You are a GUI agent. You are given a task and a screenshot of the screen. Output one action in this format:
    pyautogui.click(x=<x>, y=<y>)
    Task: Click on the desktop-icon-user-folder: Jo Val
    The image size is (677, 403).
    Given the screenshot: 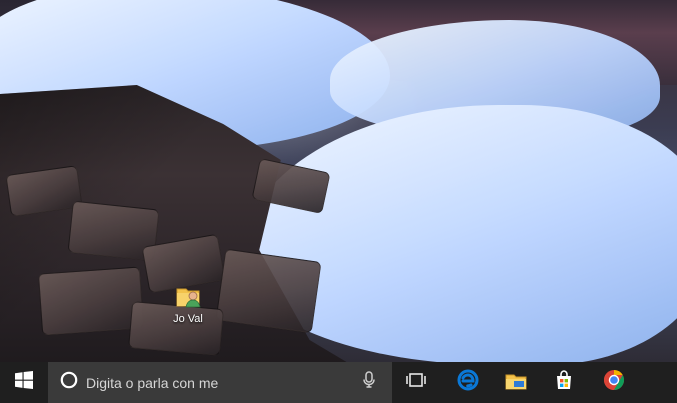 What is the action you would take?
    pyautogui.click(x=188, y=307)
    